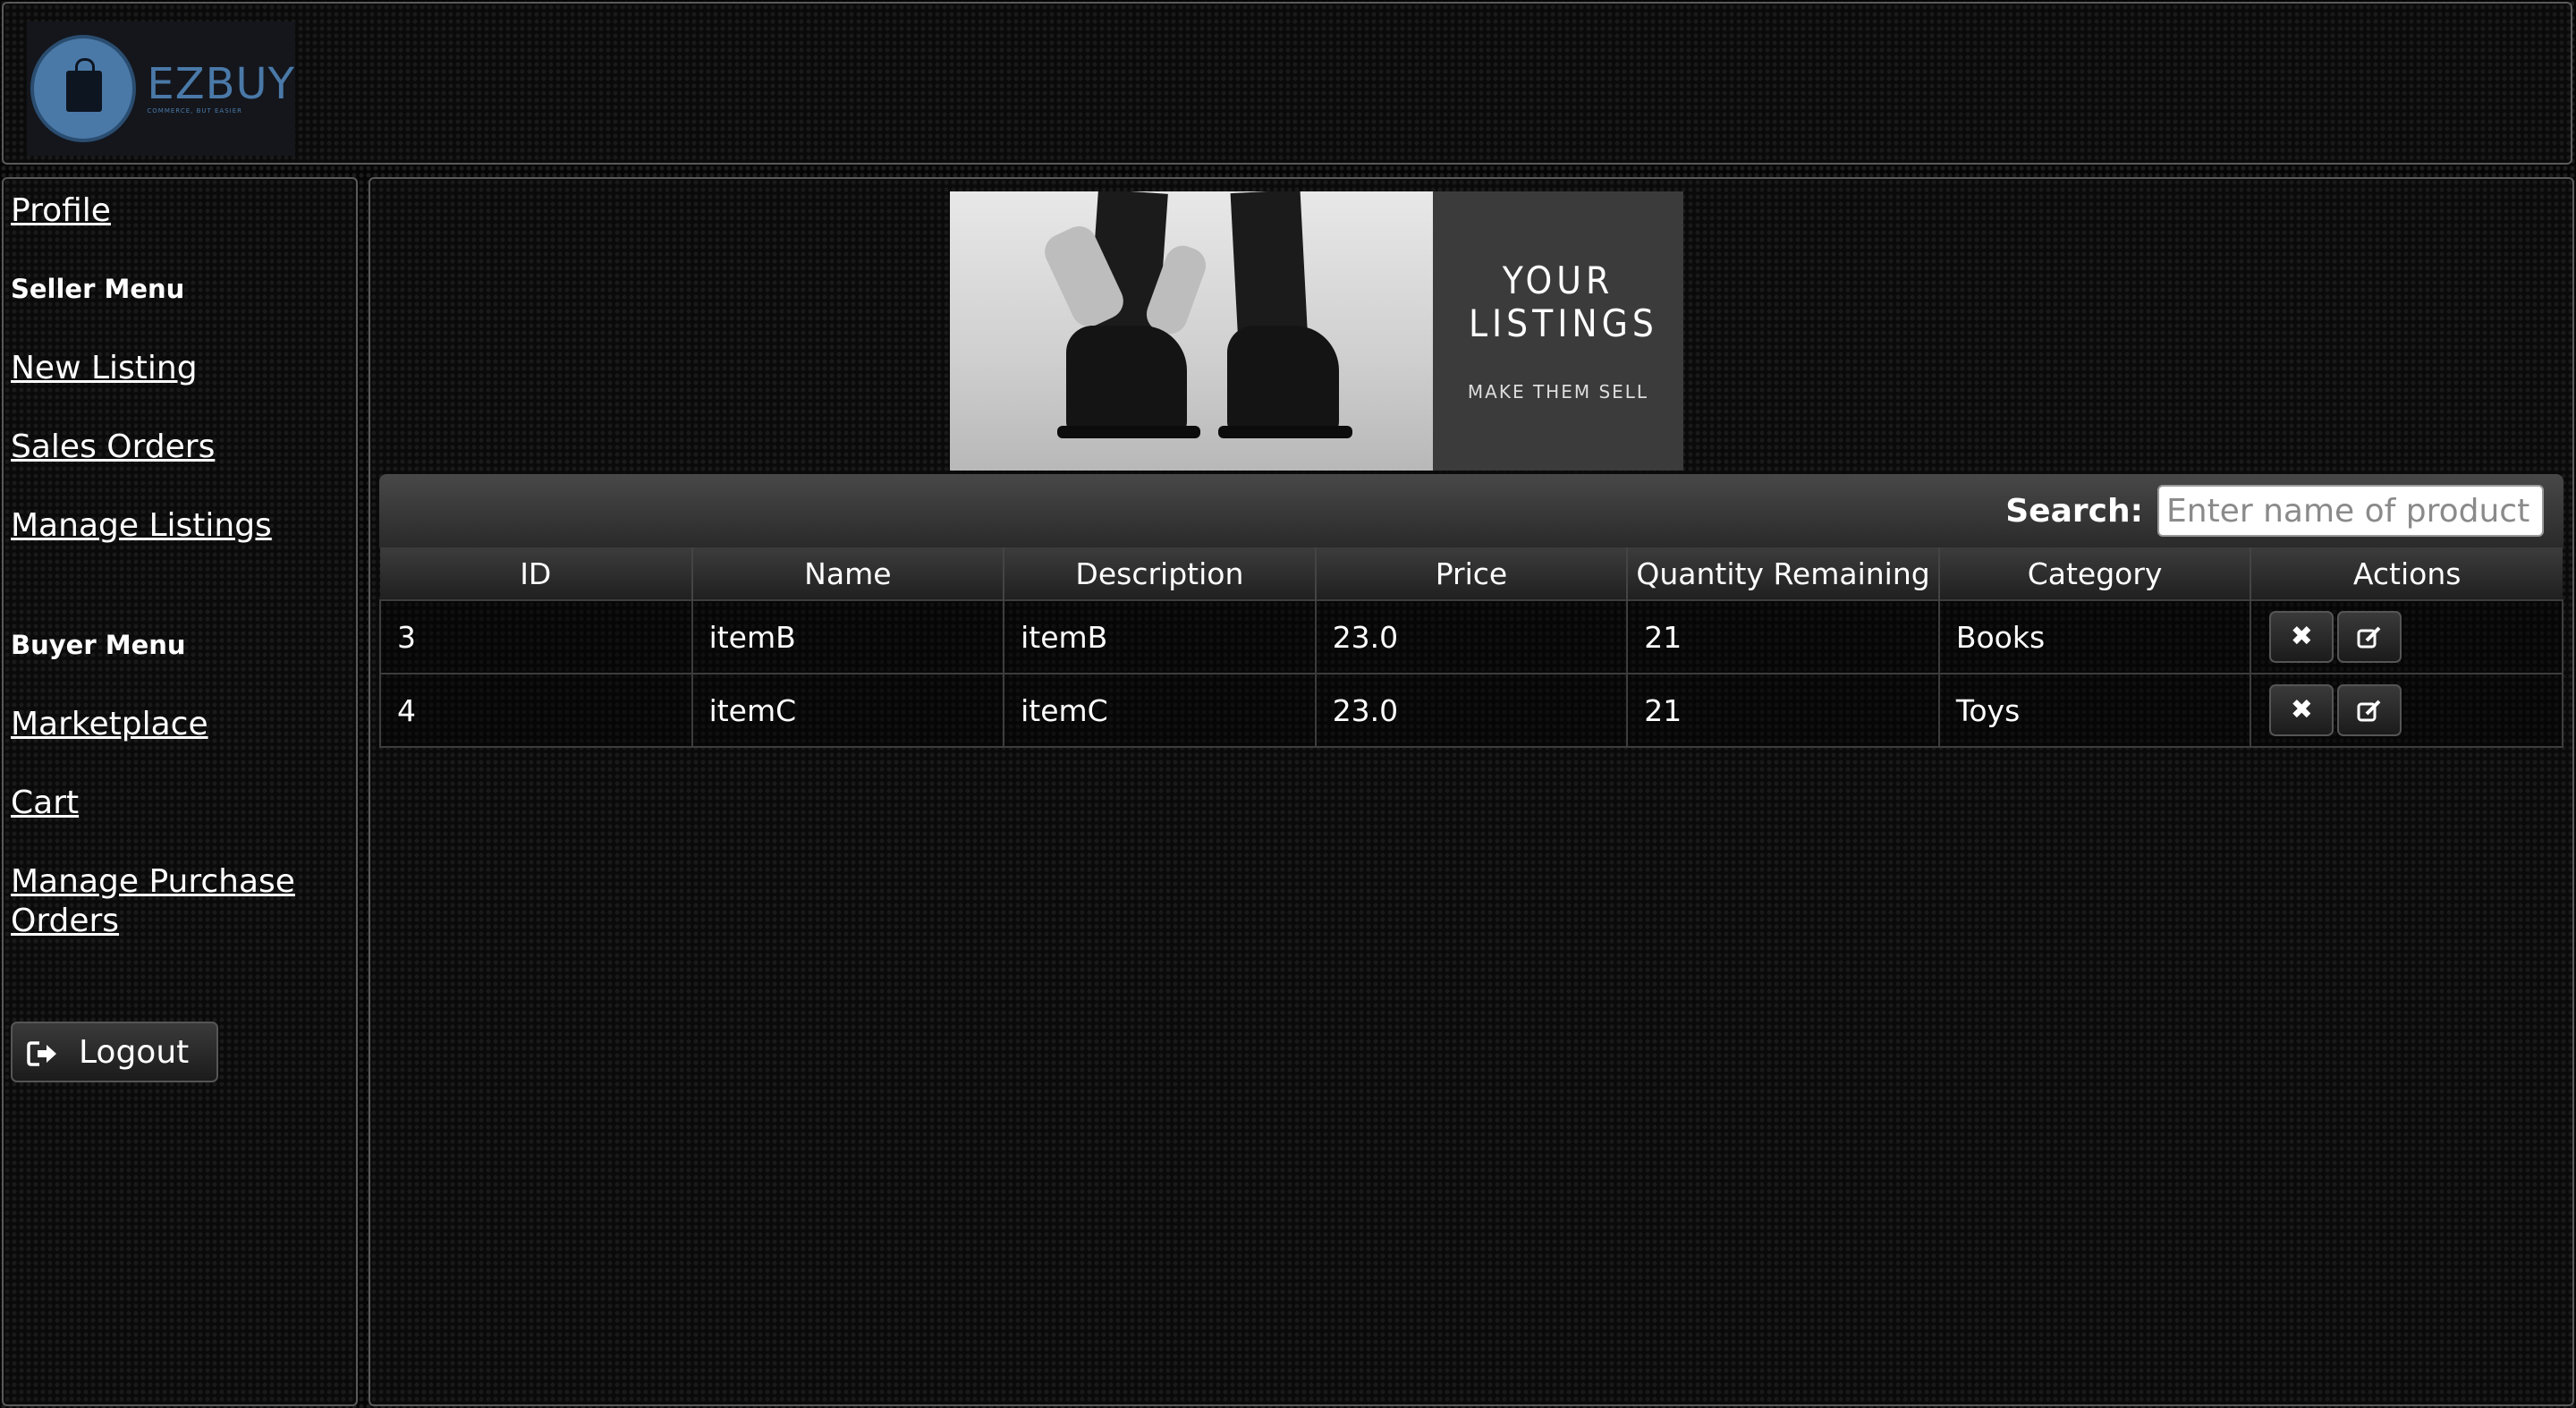 The width and height of the screenshot is (2576, 1408). What do you see at coordinates (536, 710) in the screenshot?
I see `cell-id: 4` at bounding box center [536, 710].